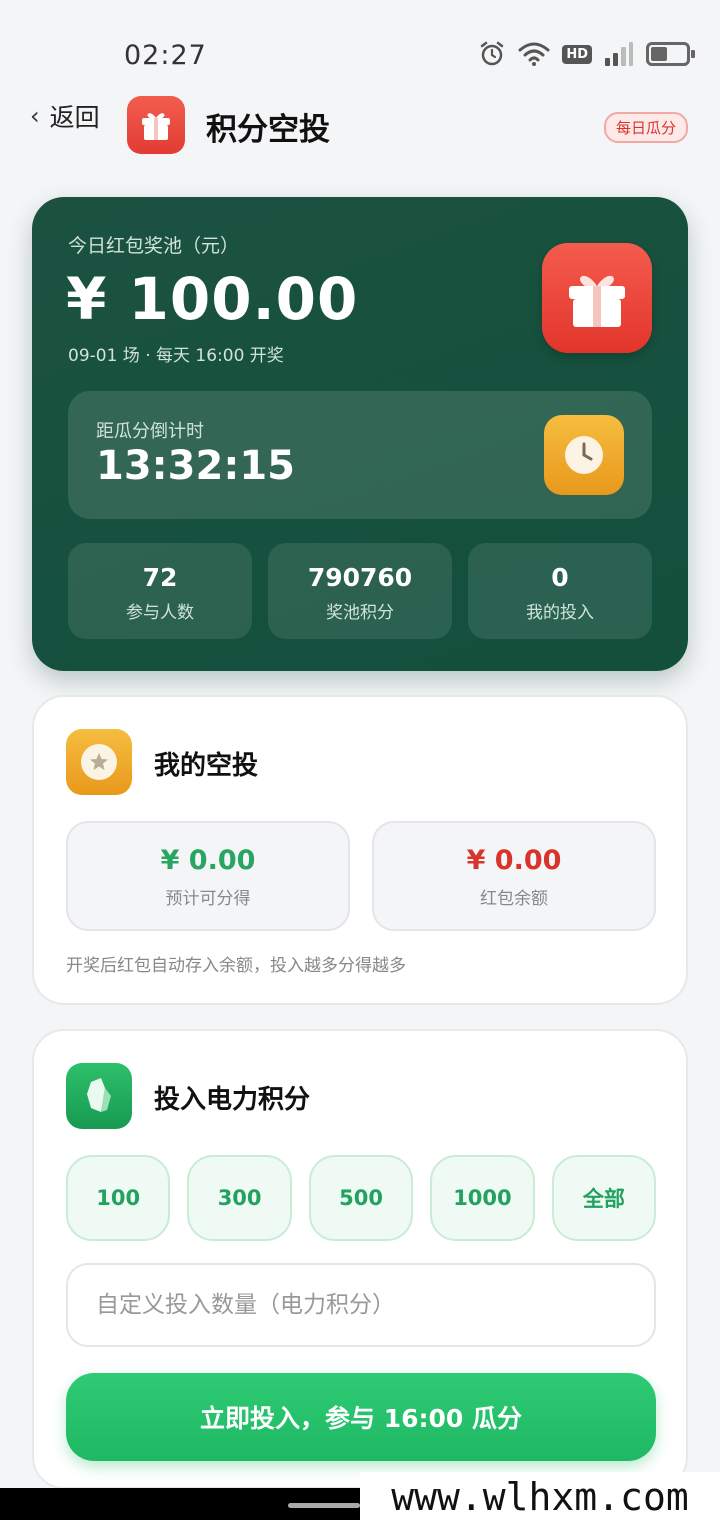 This screenshot has width=720, height=1520. Describe the element at coordinates (514, 899) in the screenshot. I see `balance-label: 红包余额` at that location.